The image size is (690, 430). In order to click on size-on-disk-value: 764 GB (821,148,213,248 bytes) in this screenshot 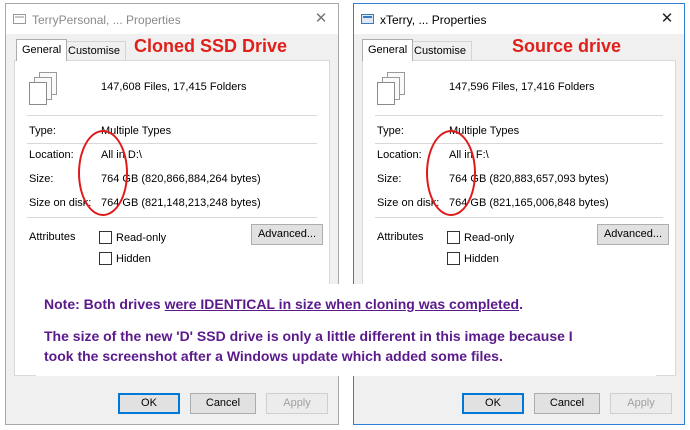, I will do `click(181, 203)`.